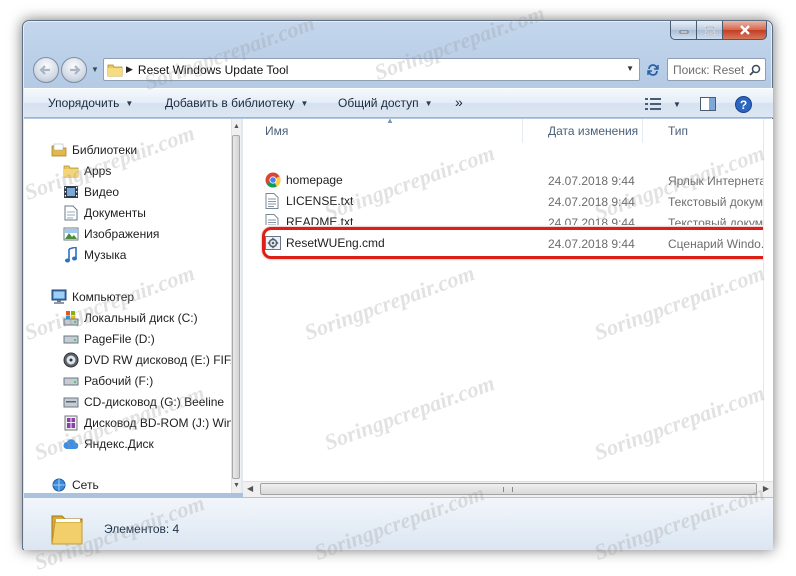 This screenshot has width=796, height=576. I want to click on file-list-vertical-scrollbar, so click(768, 300).